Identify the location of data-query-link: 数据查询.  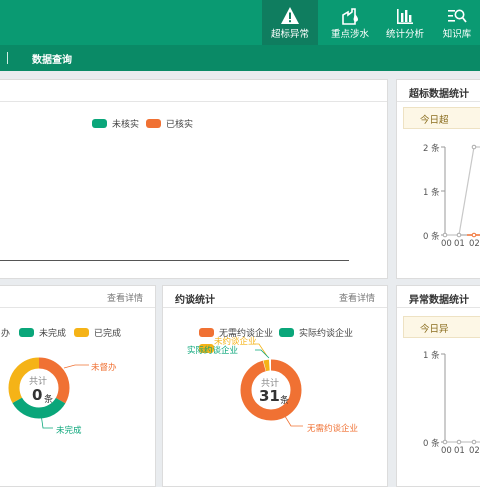
(52, 58).